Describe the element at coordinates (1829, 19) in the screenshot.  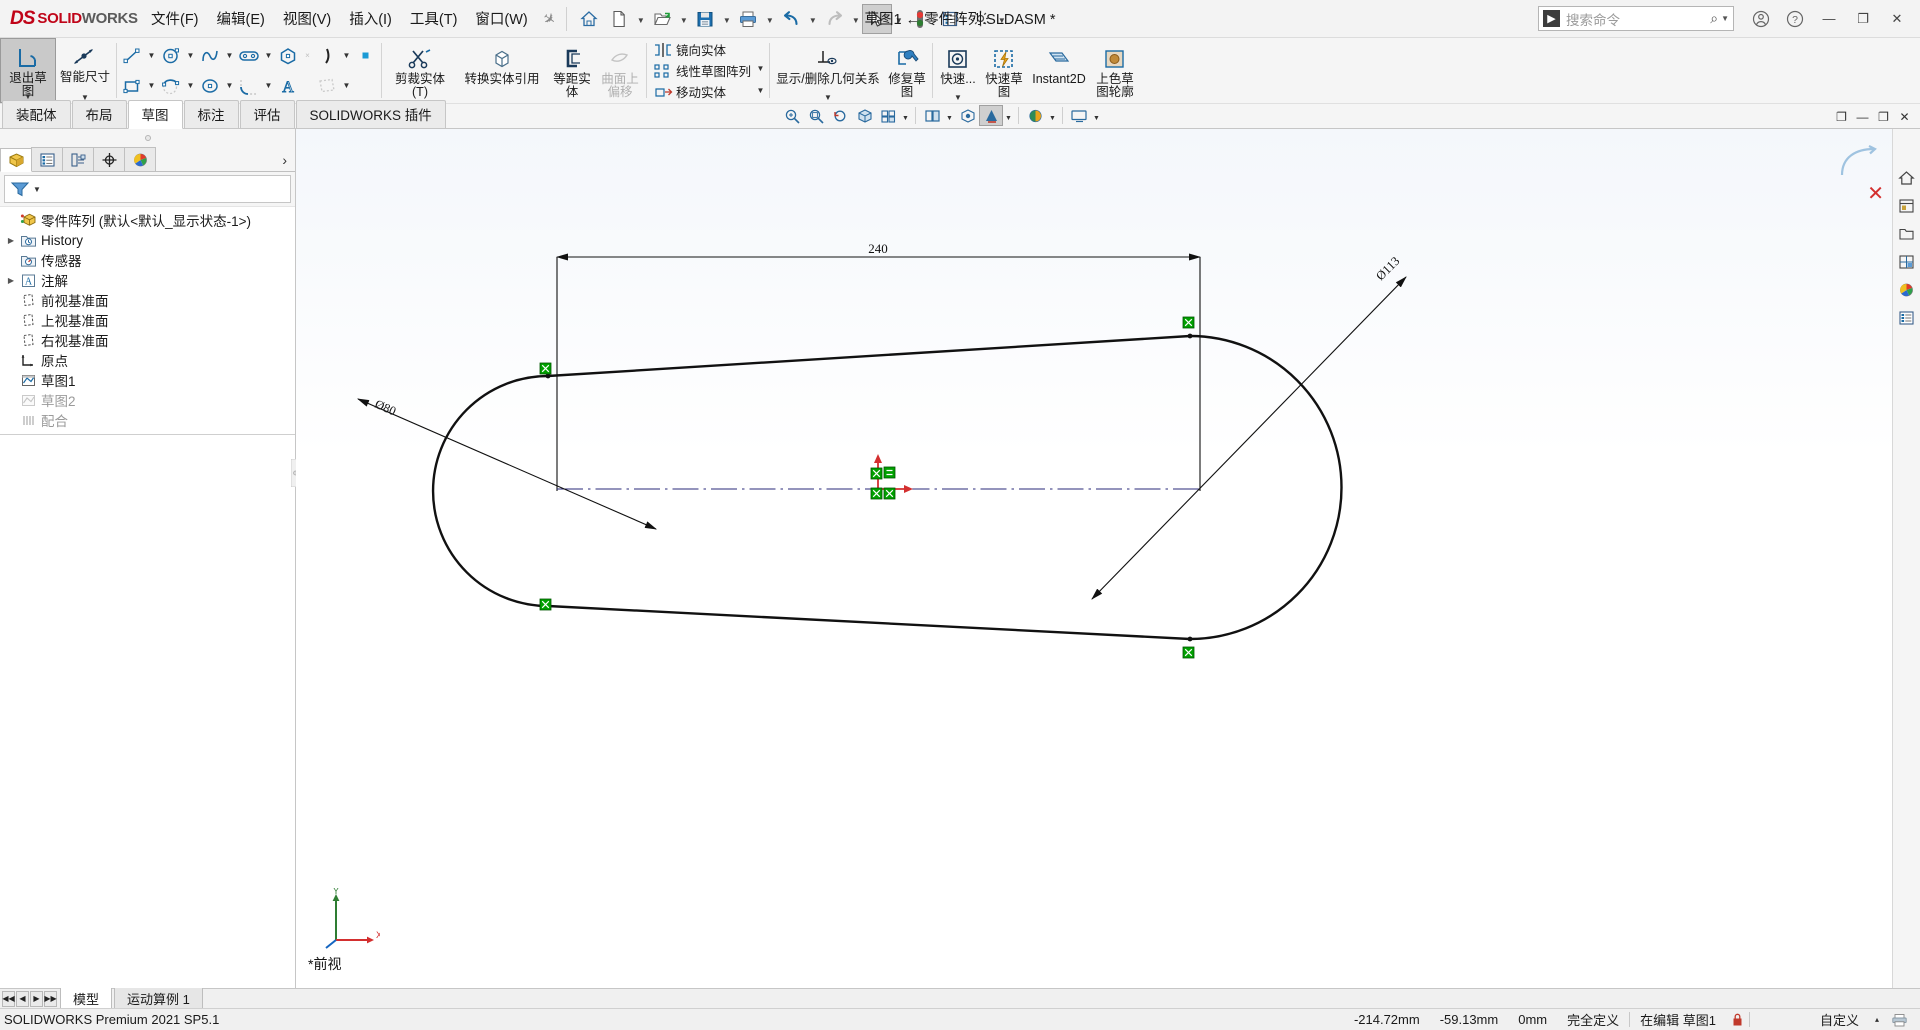
I see `minimize-button: —` at that location.